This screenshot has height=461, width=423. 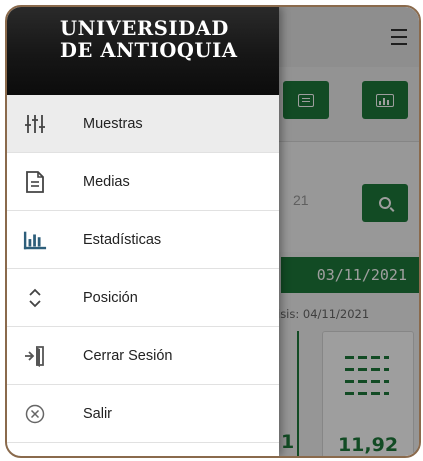 I want to click on menu-item-label: Muestras, so click(x=113, y=123).